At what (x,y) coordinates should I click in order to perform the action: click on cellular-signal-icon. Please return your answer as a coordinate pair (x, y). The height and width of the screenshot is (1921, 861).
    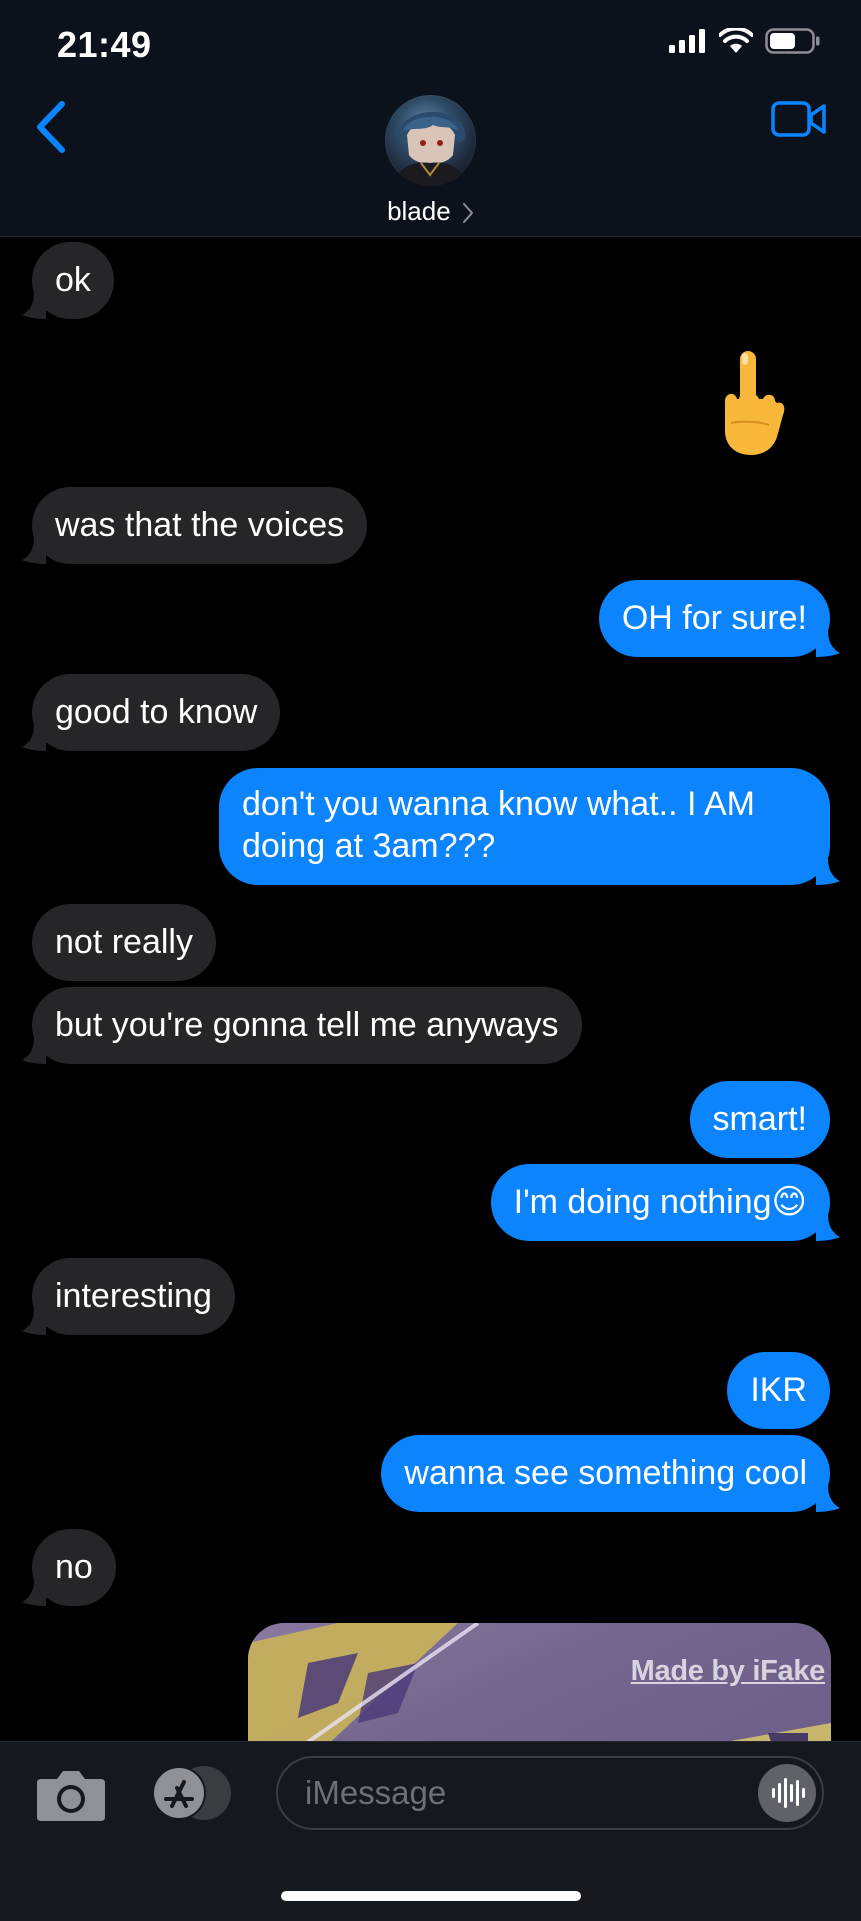
    Looking at the image, I should click on (687, 41).